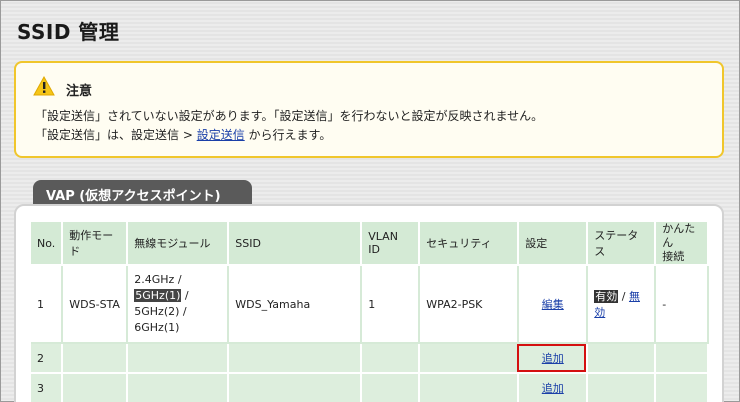  Describe the element at coordinates (157, 327) in the screenshot. I see `band-6ghz1: 6GHz(1)` at that location.